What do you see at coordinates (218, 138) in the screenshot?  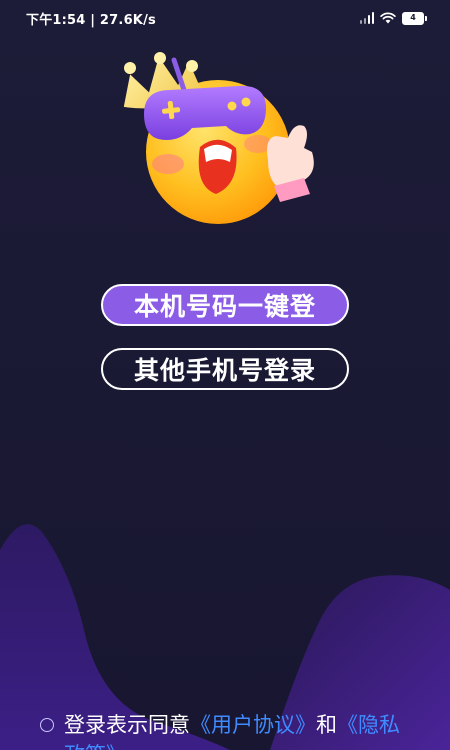 I see `mascot-illustration` at bounding box center [218, 138].